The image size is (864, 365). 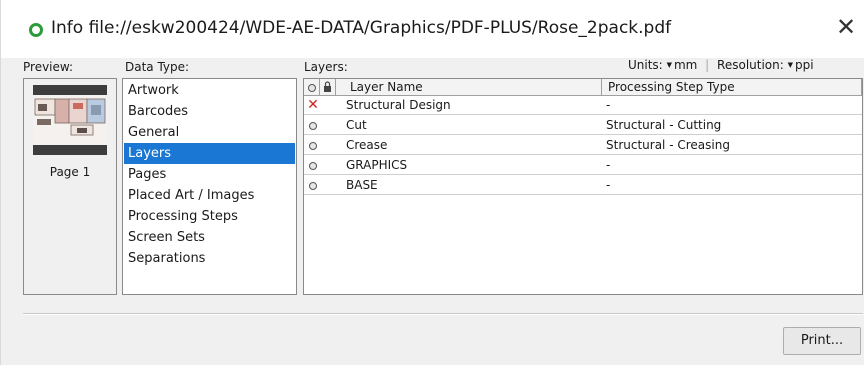 I want to click on data-type-item-layers: Layers, so click(x=209, y=153).